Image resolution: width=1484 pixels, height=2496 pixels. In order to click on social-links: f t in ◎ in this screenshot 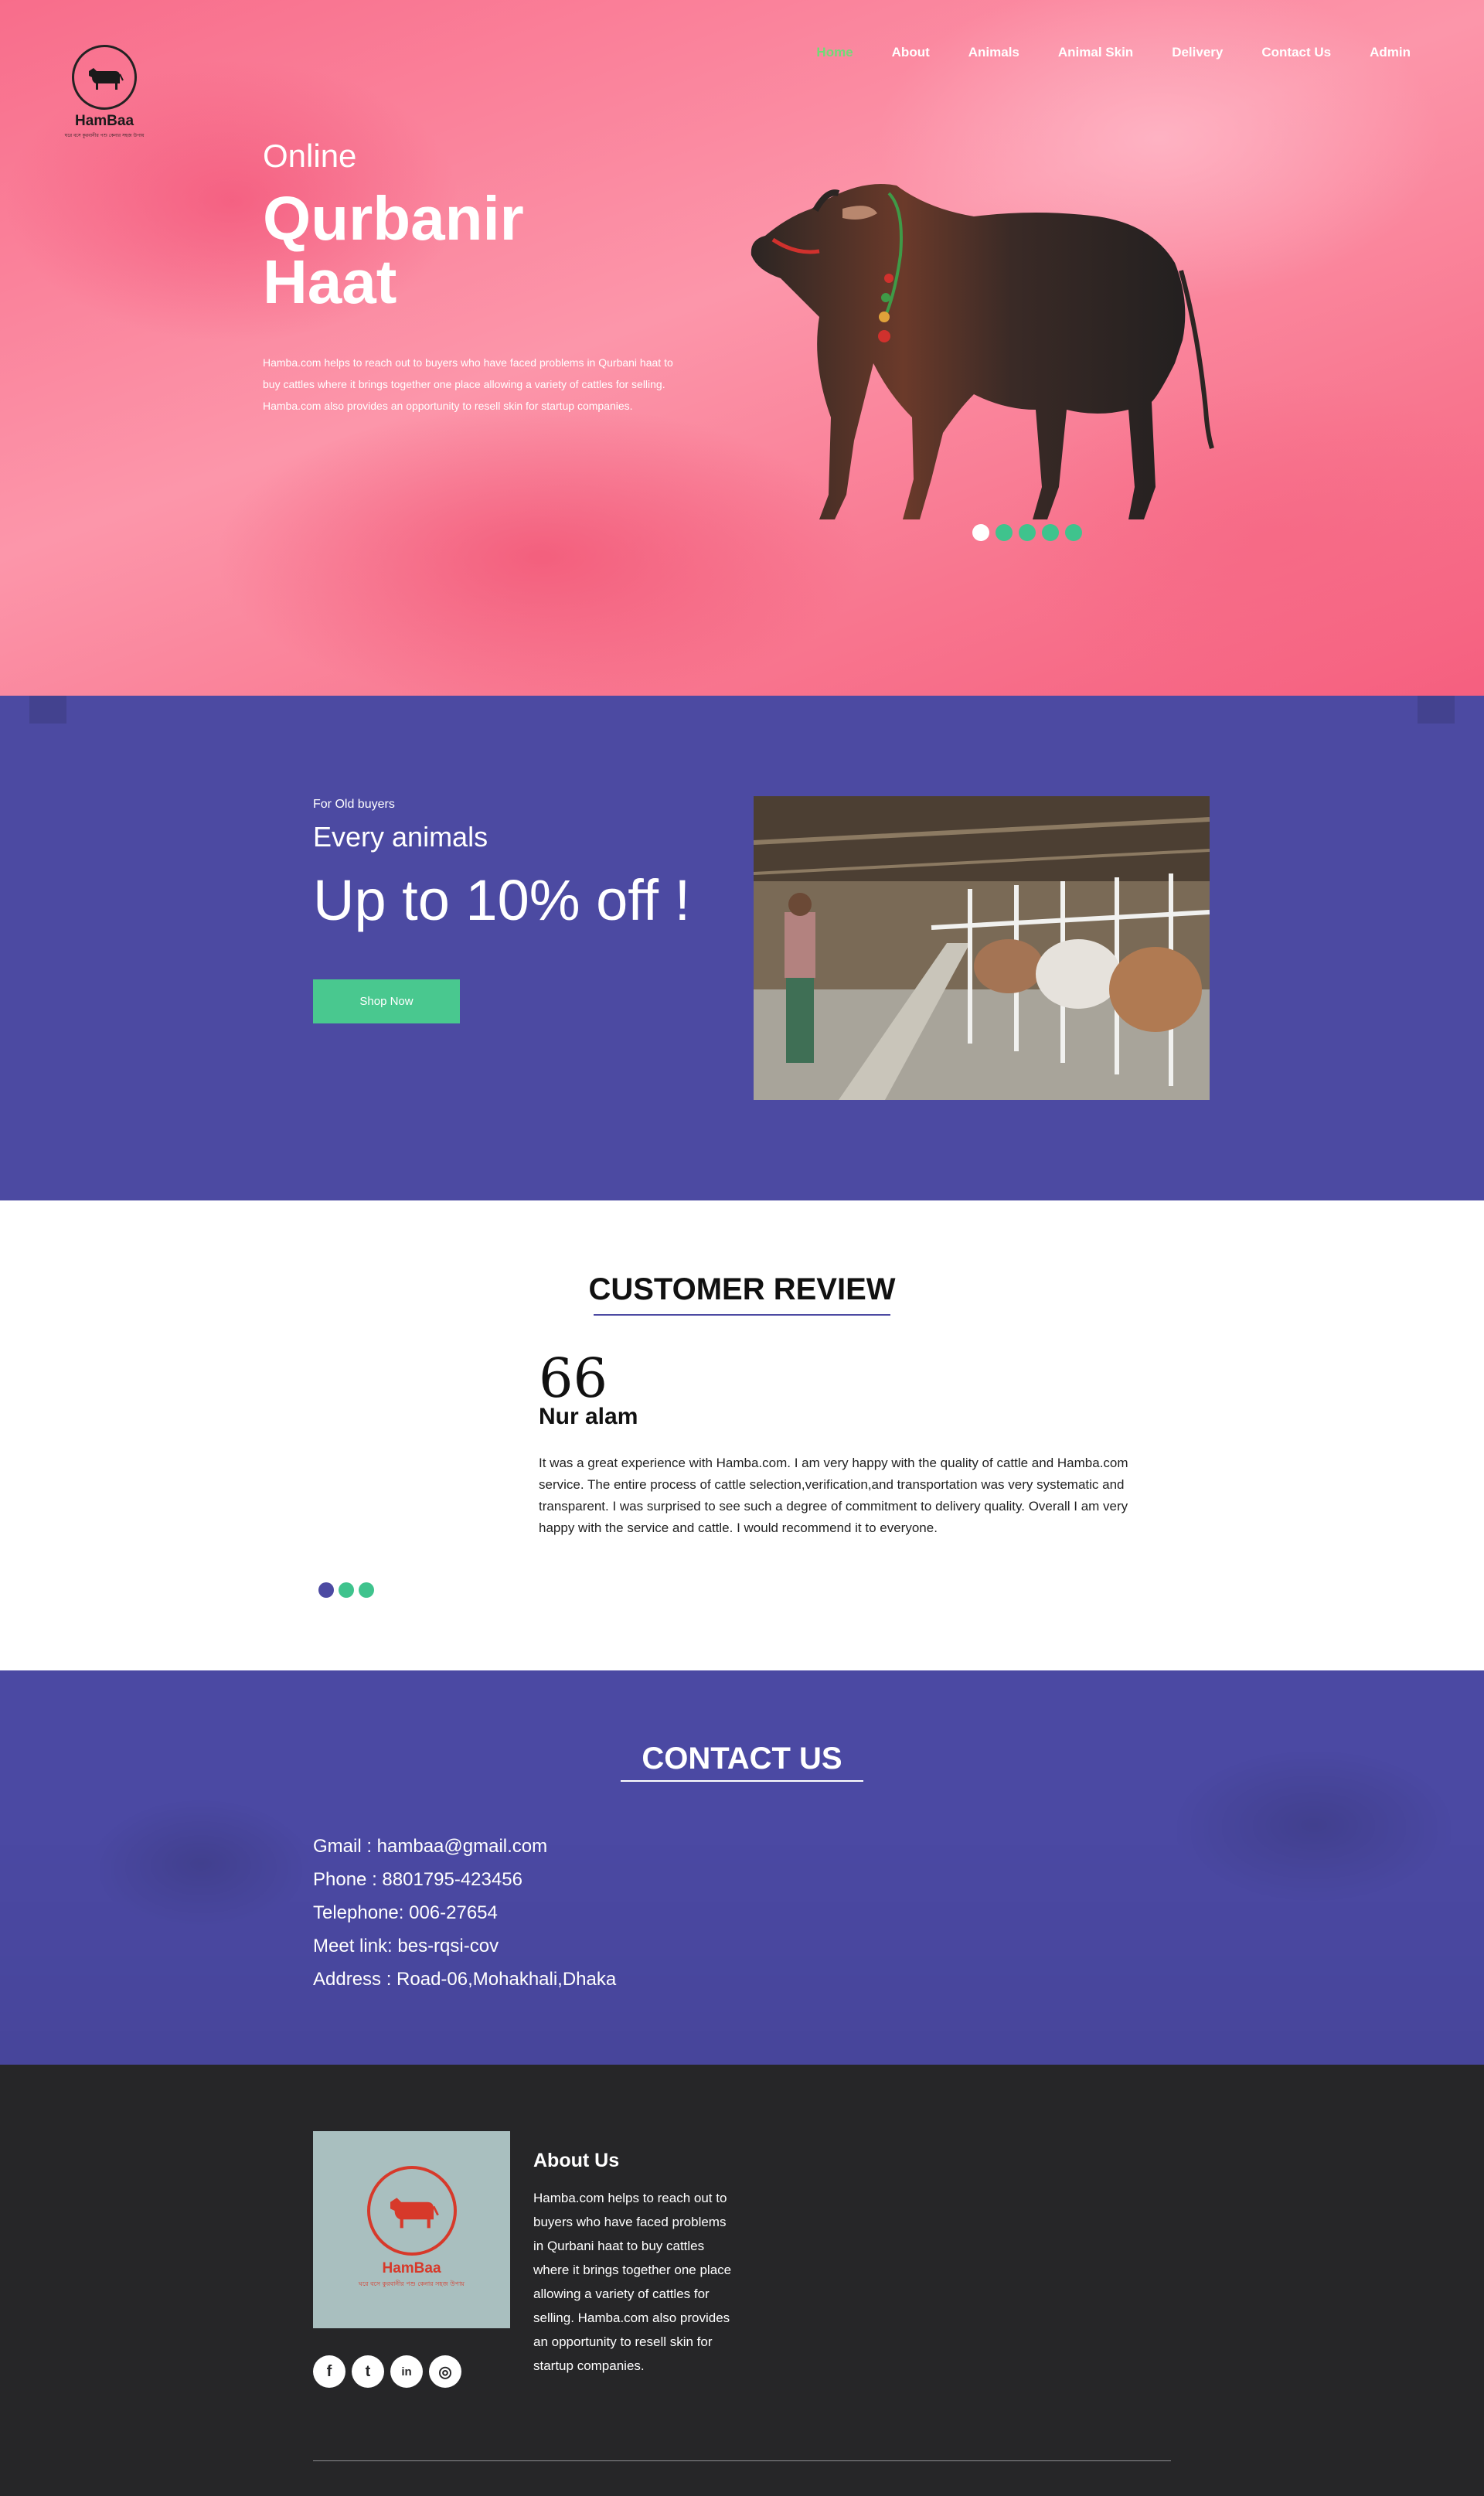, I will do `click(387, 2371)`.